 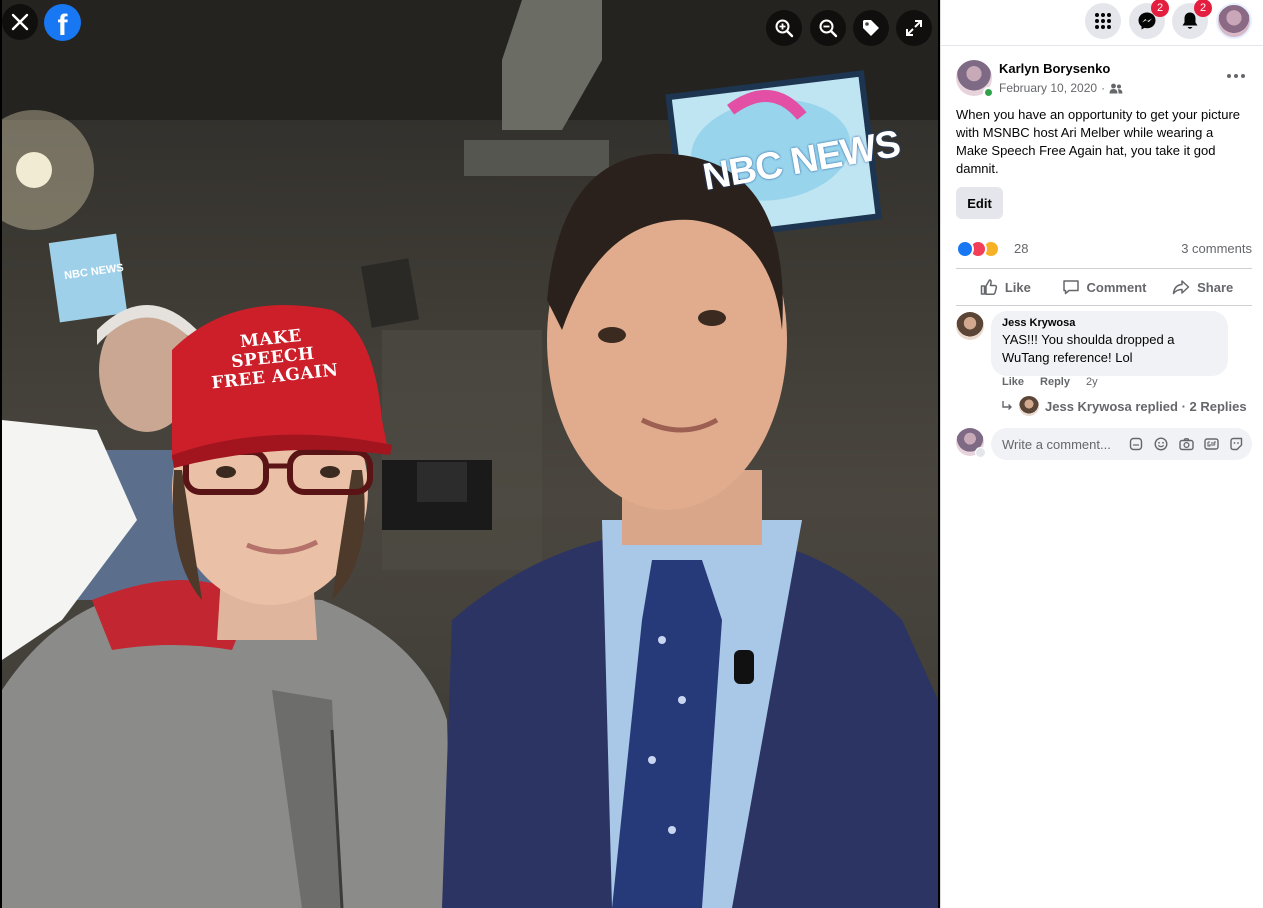 I want to click on emoji-icon, so click(x=1161, y=444).